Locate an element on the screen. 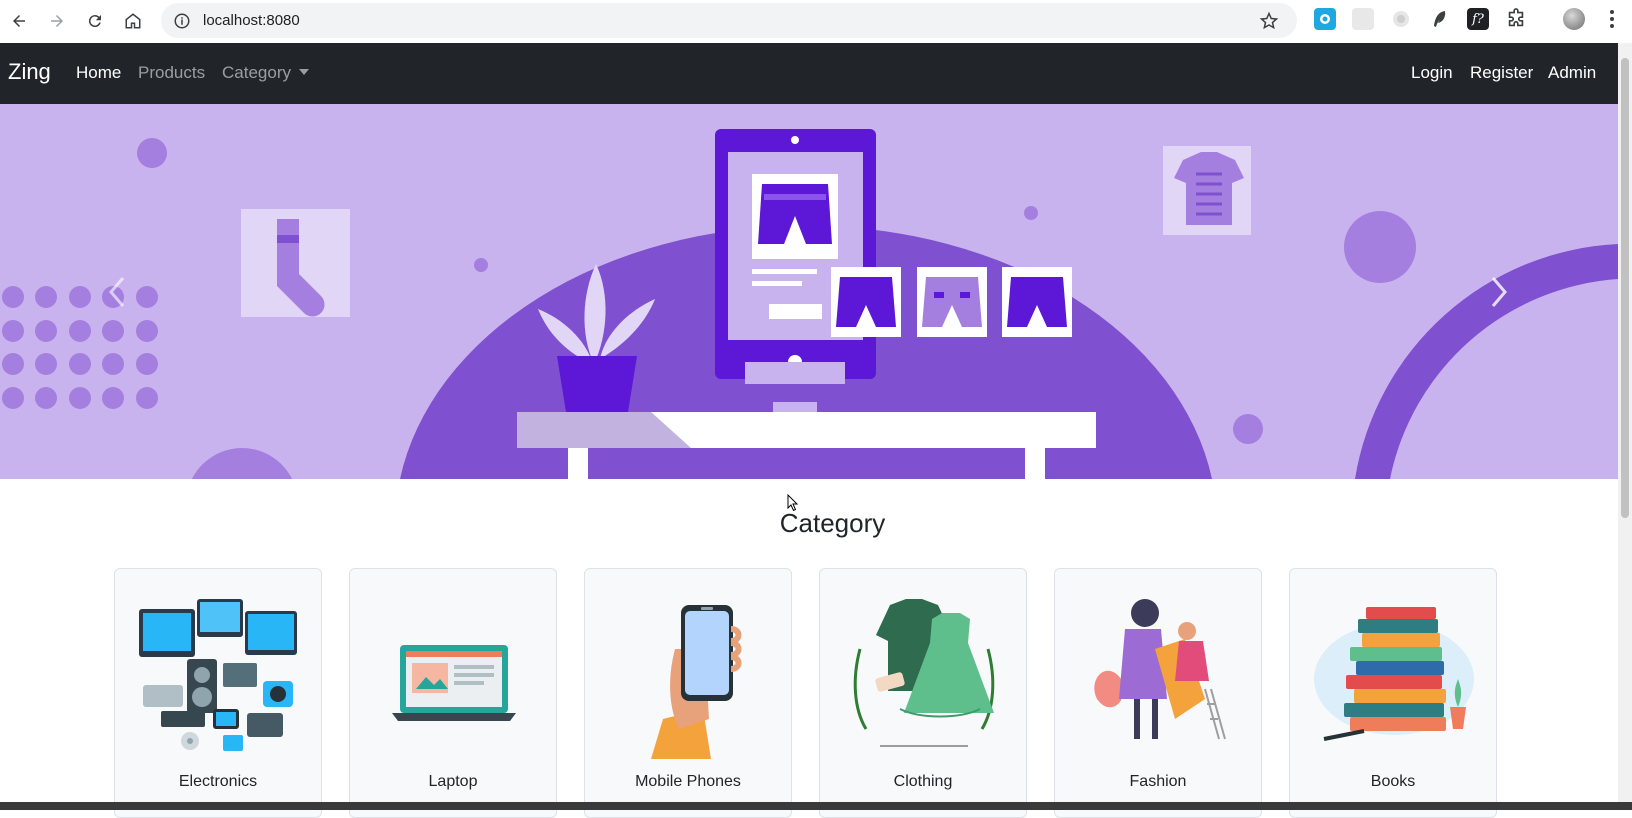  scrollbar-thumb is located at coordinates (1625, 288).